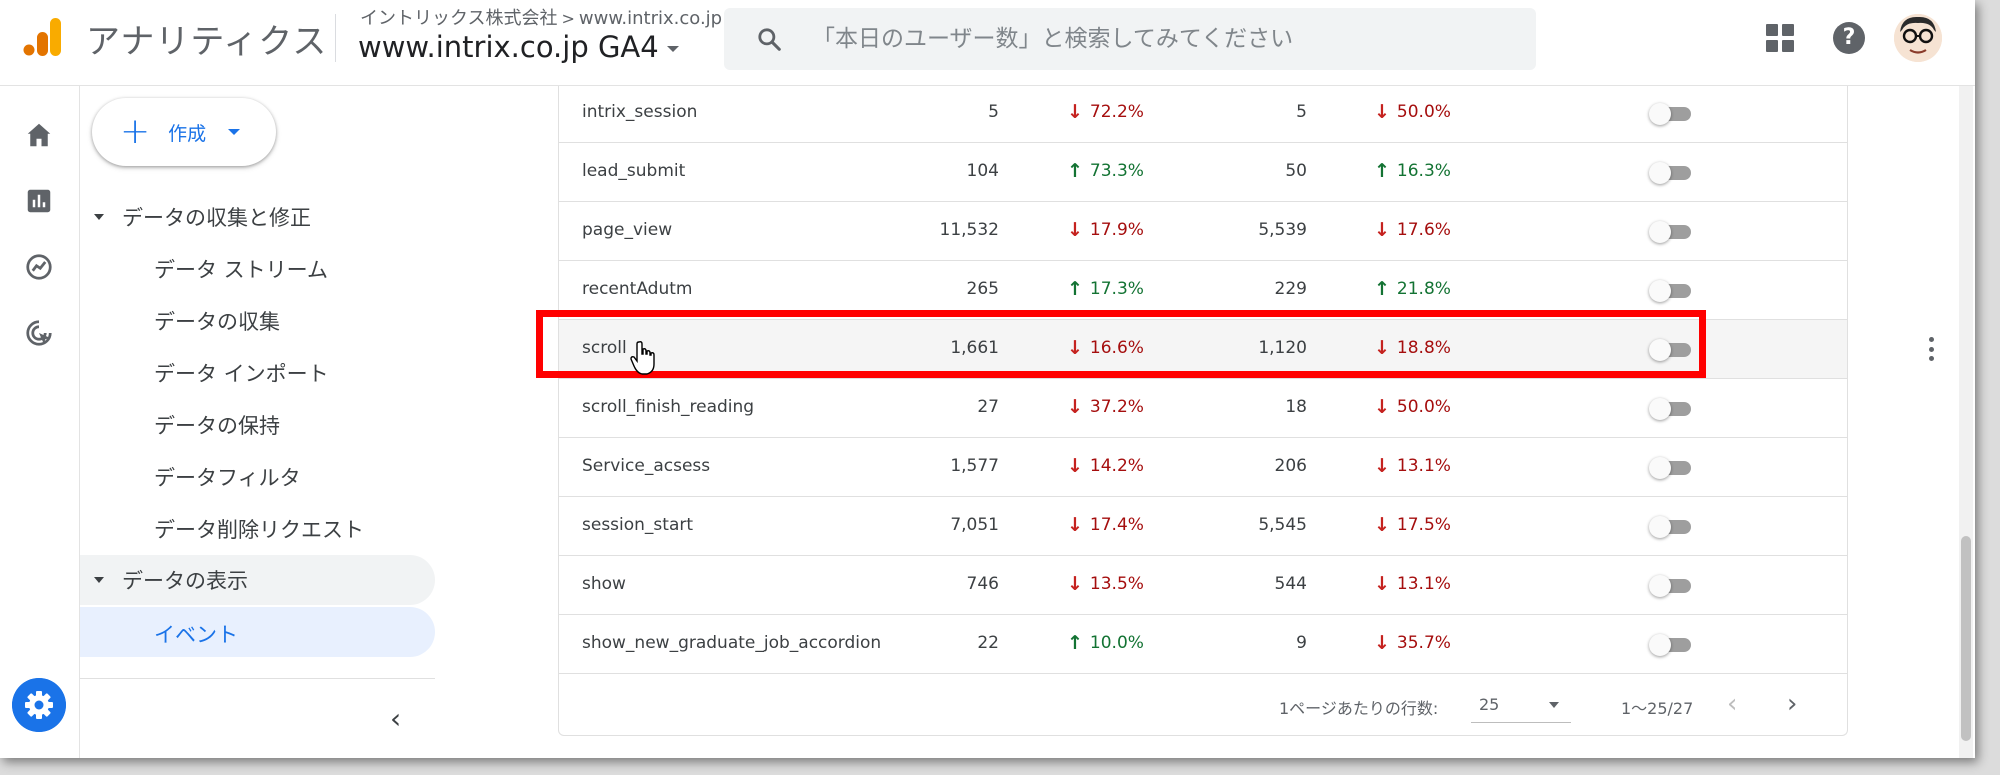  What do you see at coordinates (1162, 39) in the screenshot?
I see `search-input` at bounding box center [1162, 39].